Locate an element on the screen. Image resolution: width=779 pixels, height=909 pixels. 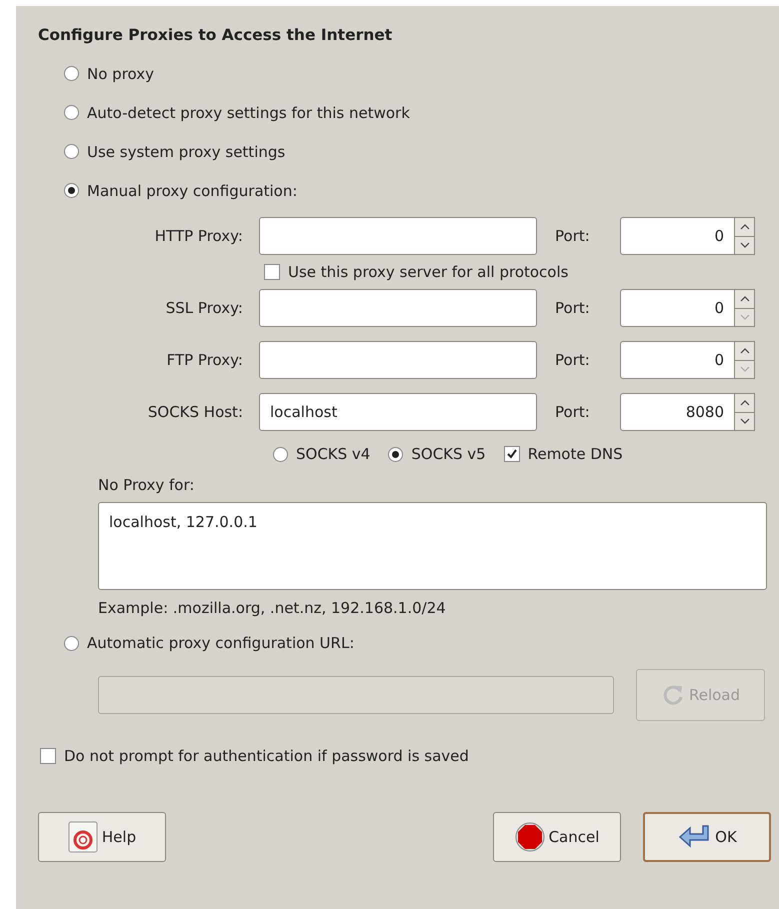
radio-label: SOCKS v4 is located at coordinates (333, 454).